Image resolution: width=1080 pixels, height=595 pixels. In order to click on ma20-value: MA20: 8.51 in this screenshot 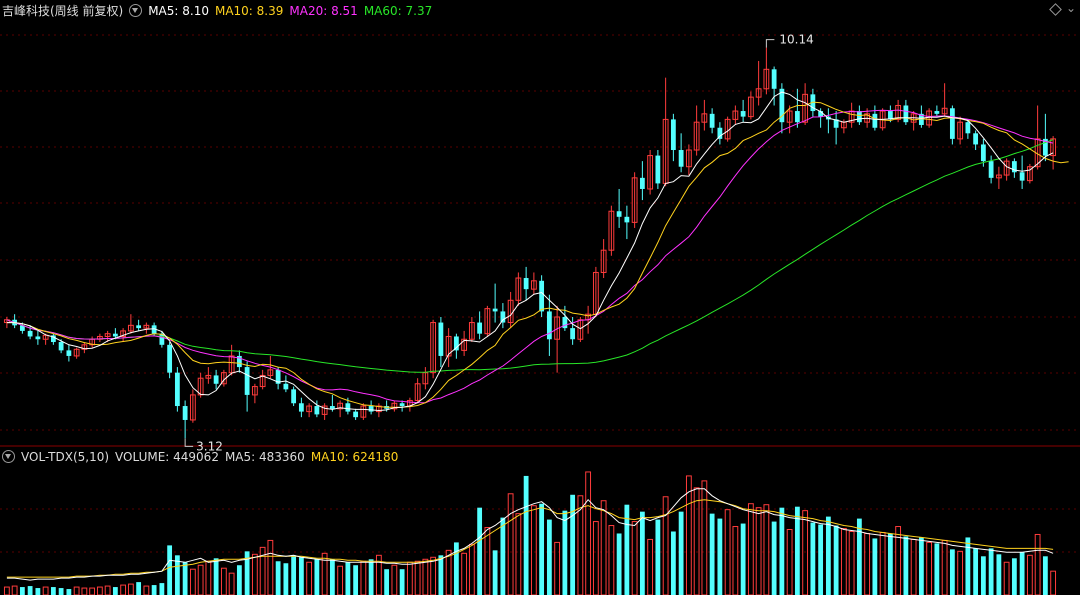, I will do `click(323, 11)`.